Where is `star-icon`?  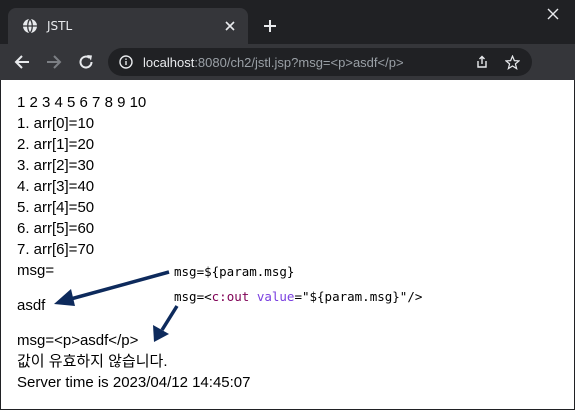 star-icon is located at coordinates (512, 62).